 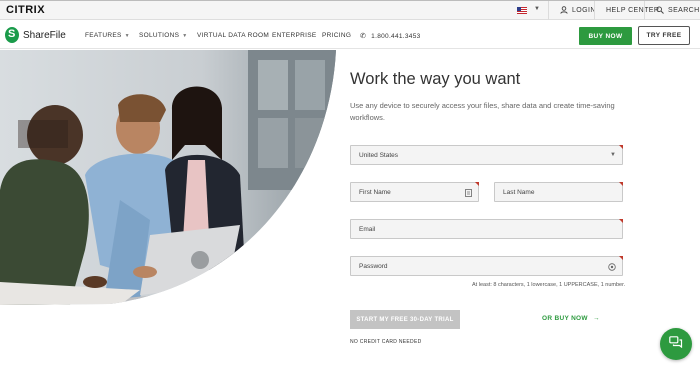 What do you see at coordinates (522, 10) in the screenshot?
I see `us-flag-icon` at bounding box center [522, 10].